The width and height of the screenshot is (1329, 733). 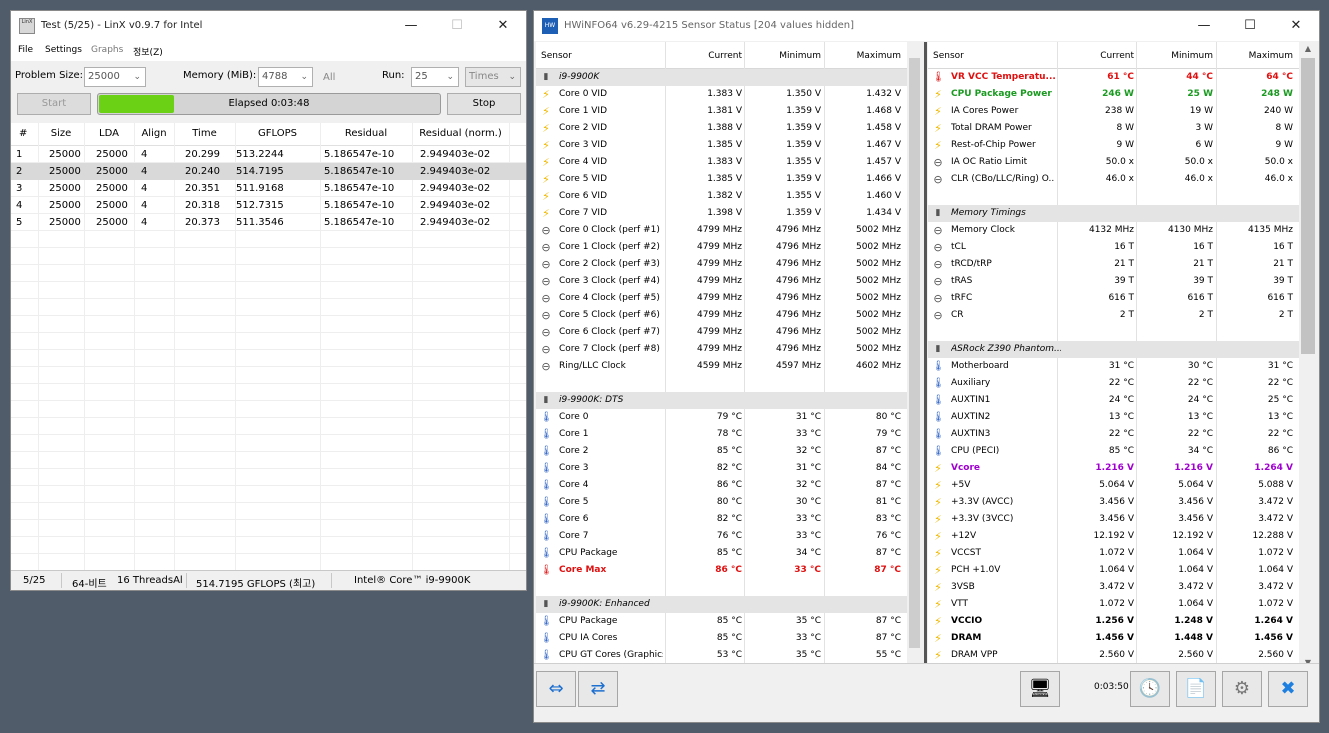 What do you see at coordinates (1113, 655) in the screenshot?
I see `sensor-row: ⚡ DRAM VPP 2.560 V 2.560 V 2.560 V` at bounding box center [1113, 655].